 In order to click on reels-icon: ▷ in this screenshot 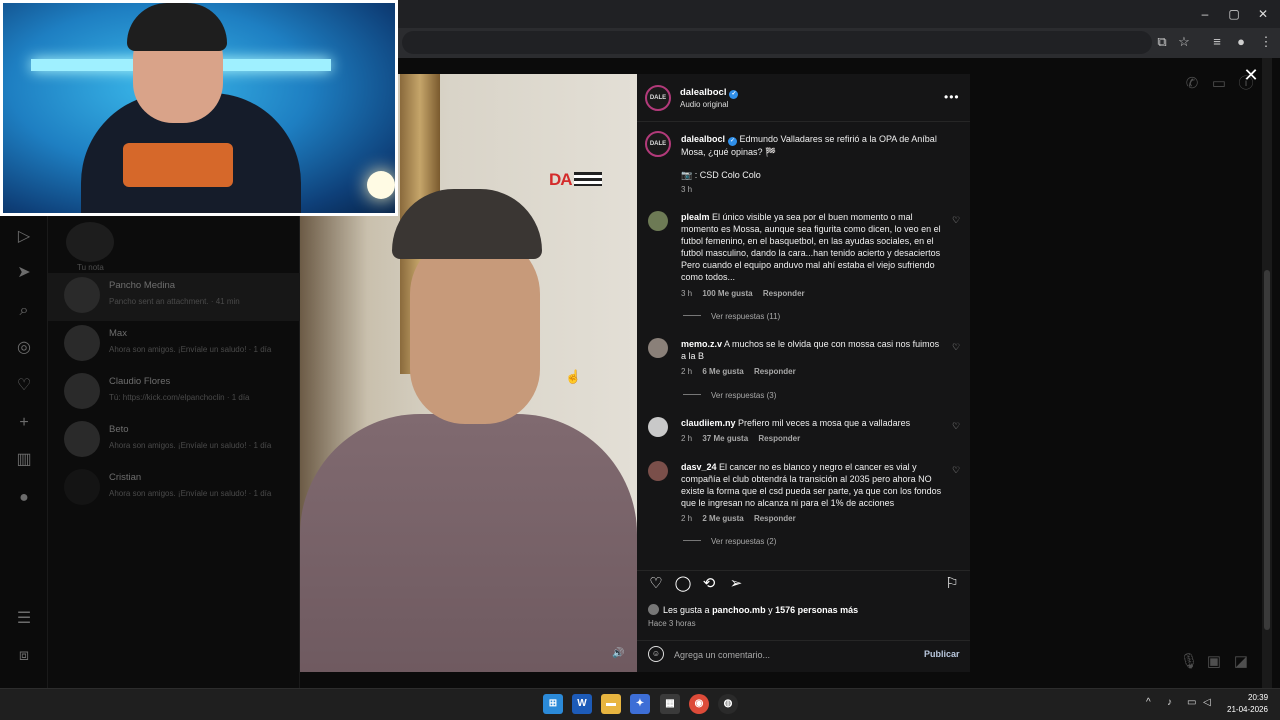, I will do `click(24, 237)`.